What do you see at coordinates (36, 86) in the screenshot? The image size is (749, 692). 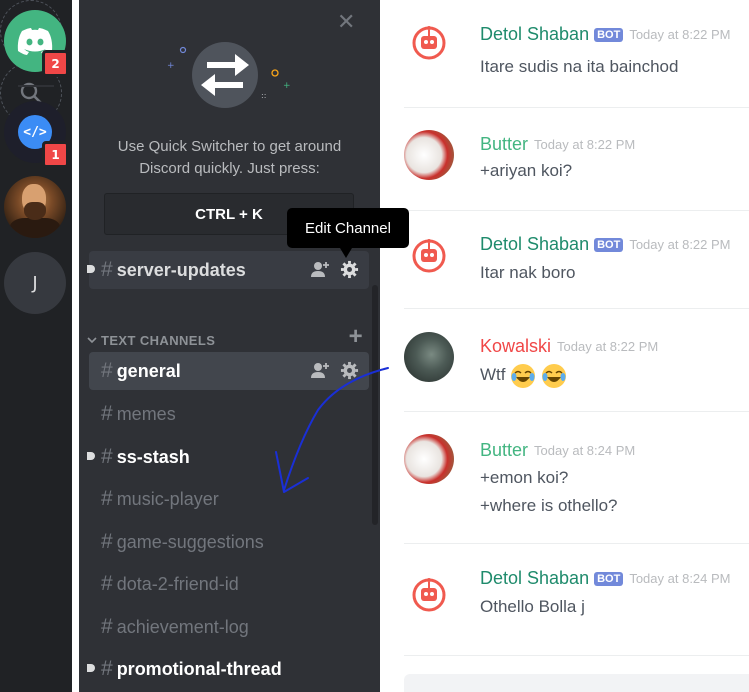 I see `rail-separator` at bounding box center [36, 86].